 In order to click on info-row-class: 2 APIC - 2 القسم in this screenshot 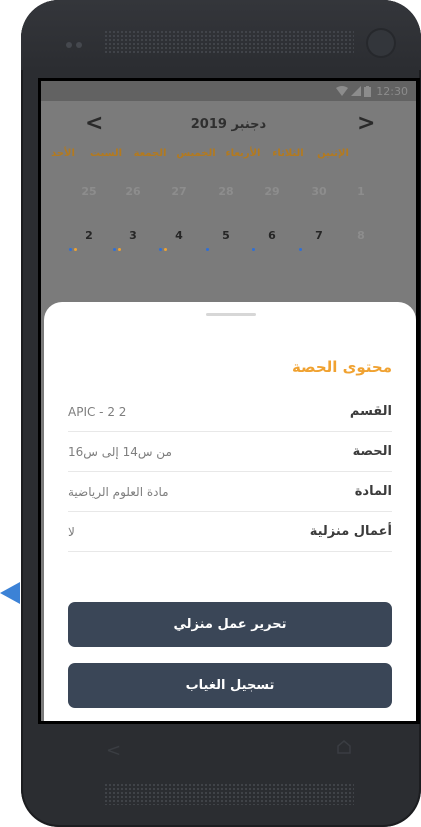, I will do `click(230, 412)`.